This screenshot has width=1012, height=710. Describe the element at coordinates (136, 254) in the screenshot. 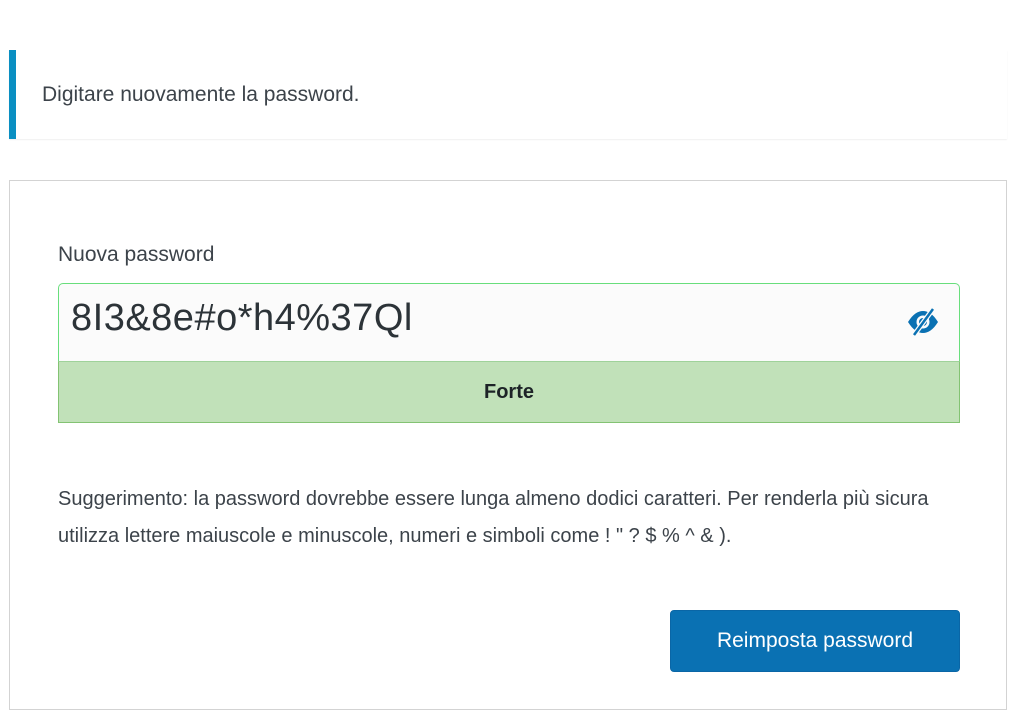

I see `new-password-label: Nuova password` at that location.